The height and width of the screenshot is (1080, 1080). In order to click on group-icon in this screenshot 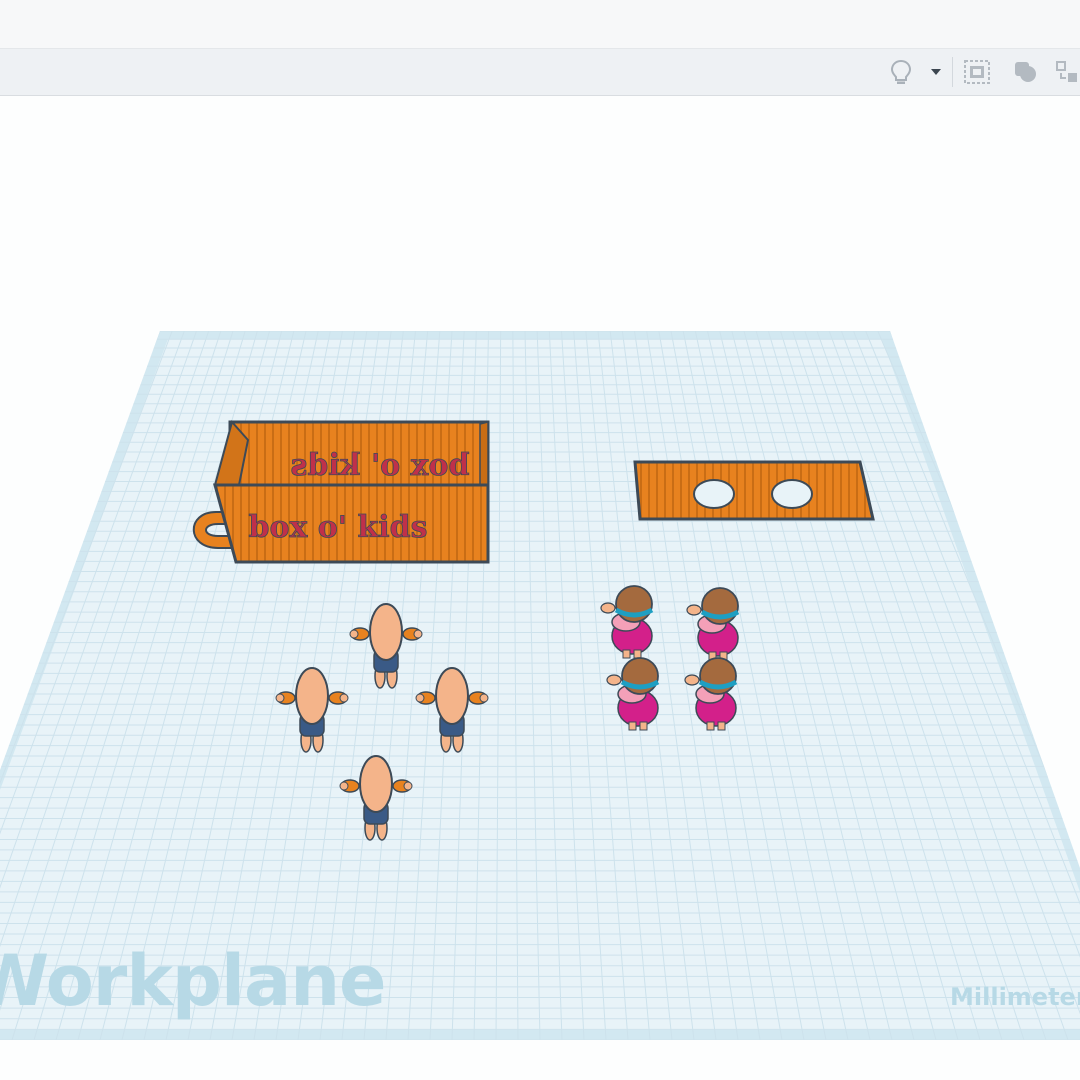, I will do `click(1025, 72)`.